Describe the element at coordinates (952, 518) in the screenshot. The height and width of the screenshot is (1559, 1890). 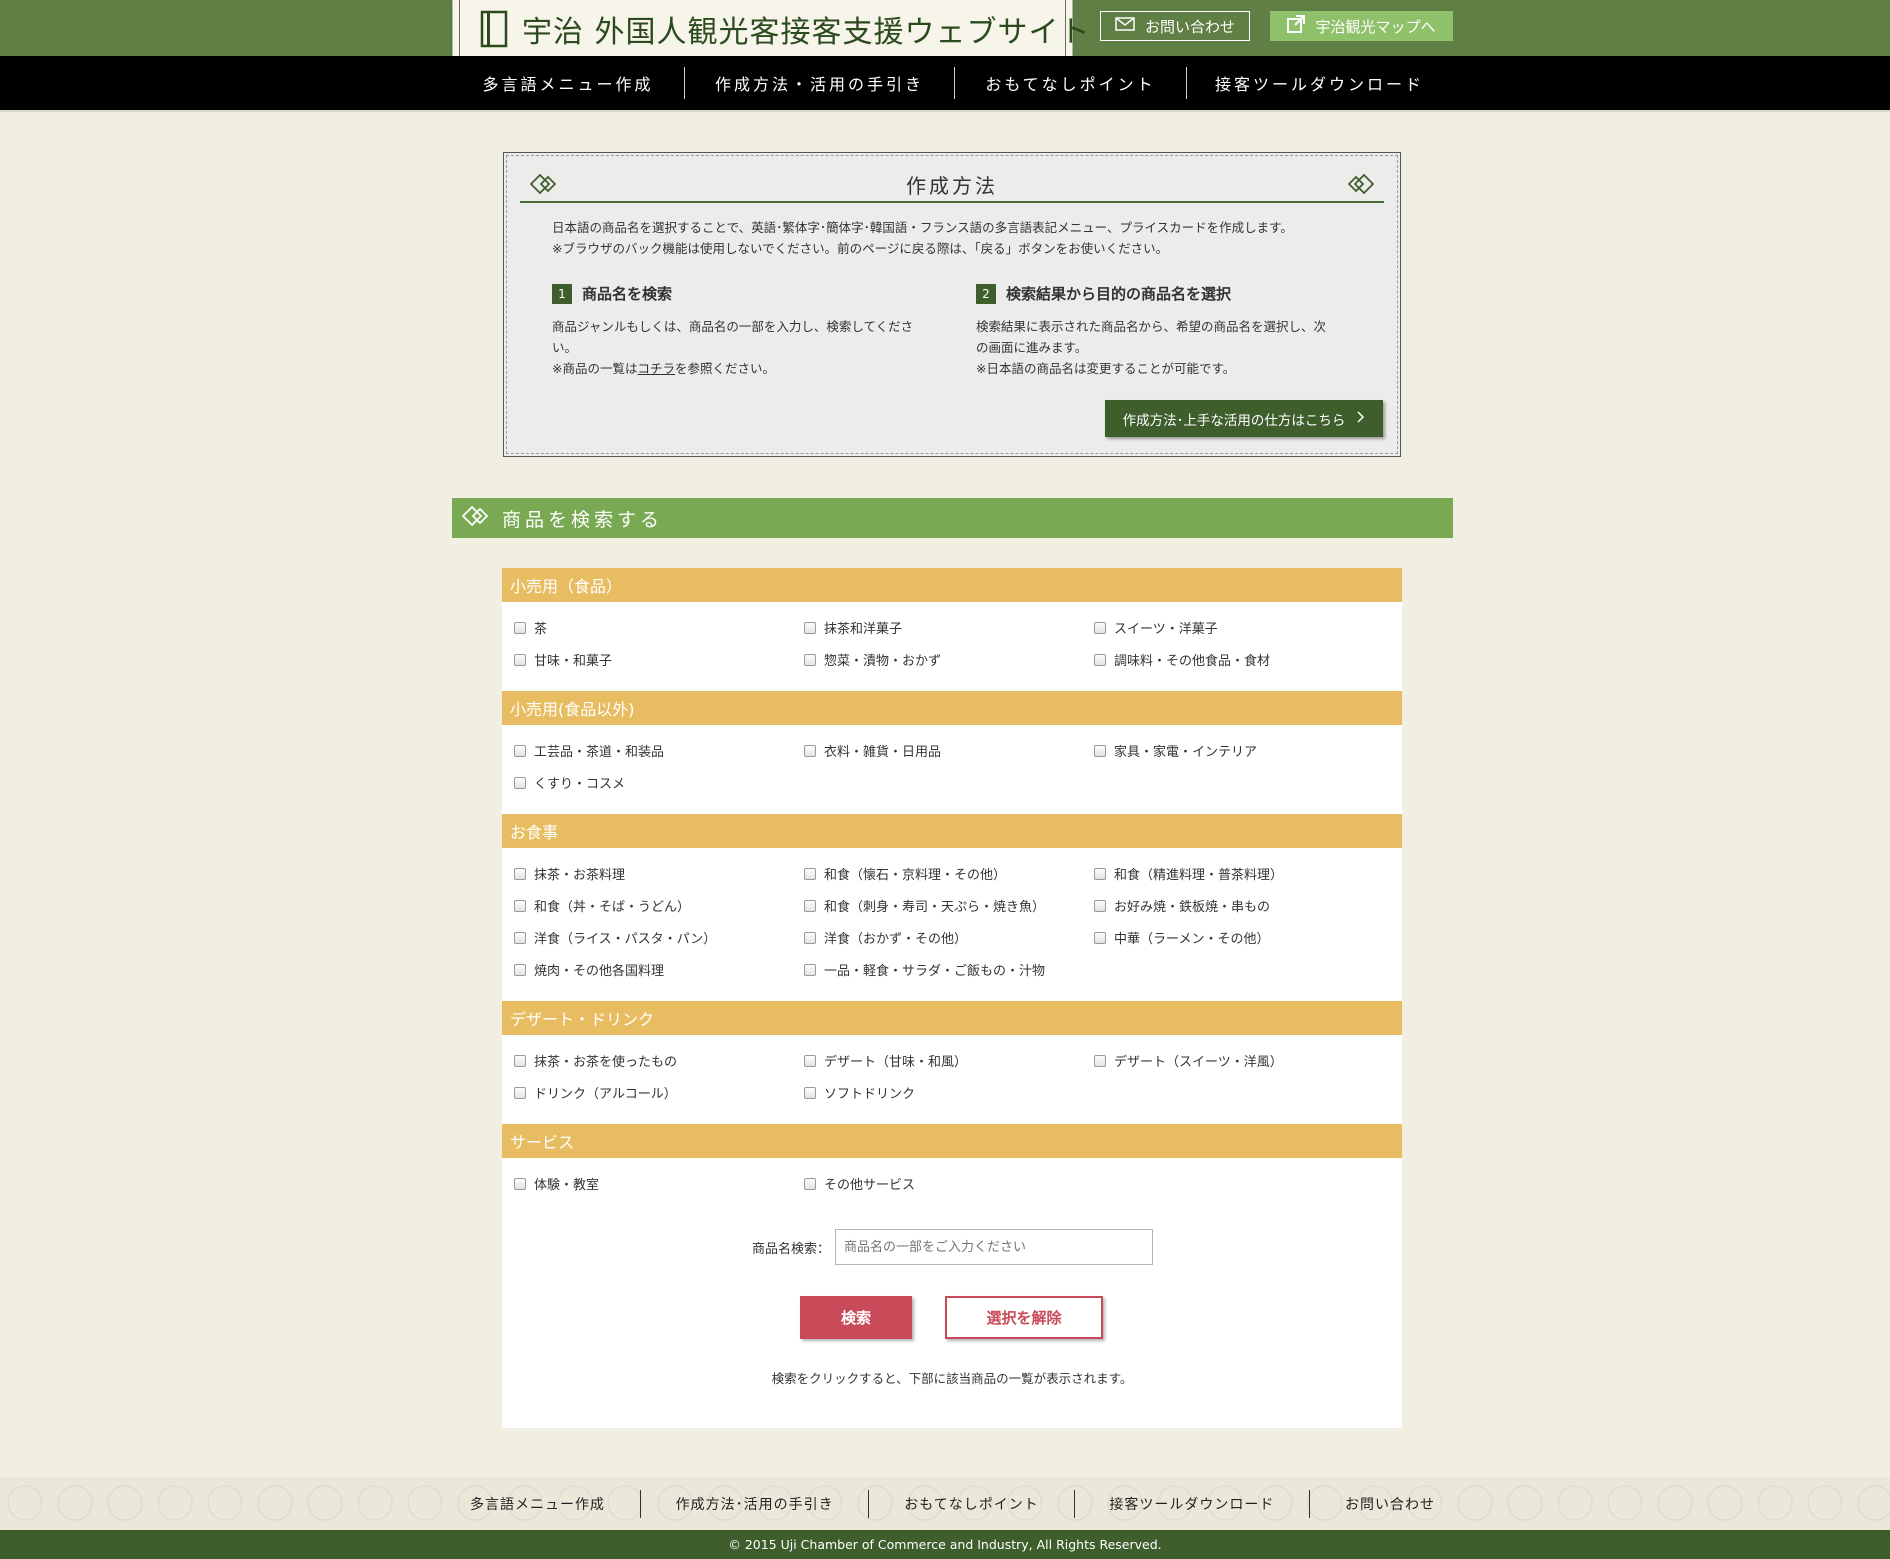
I see `search-section-header: 商品を検索する` at that location.